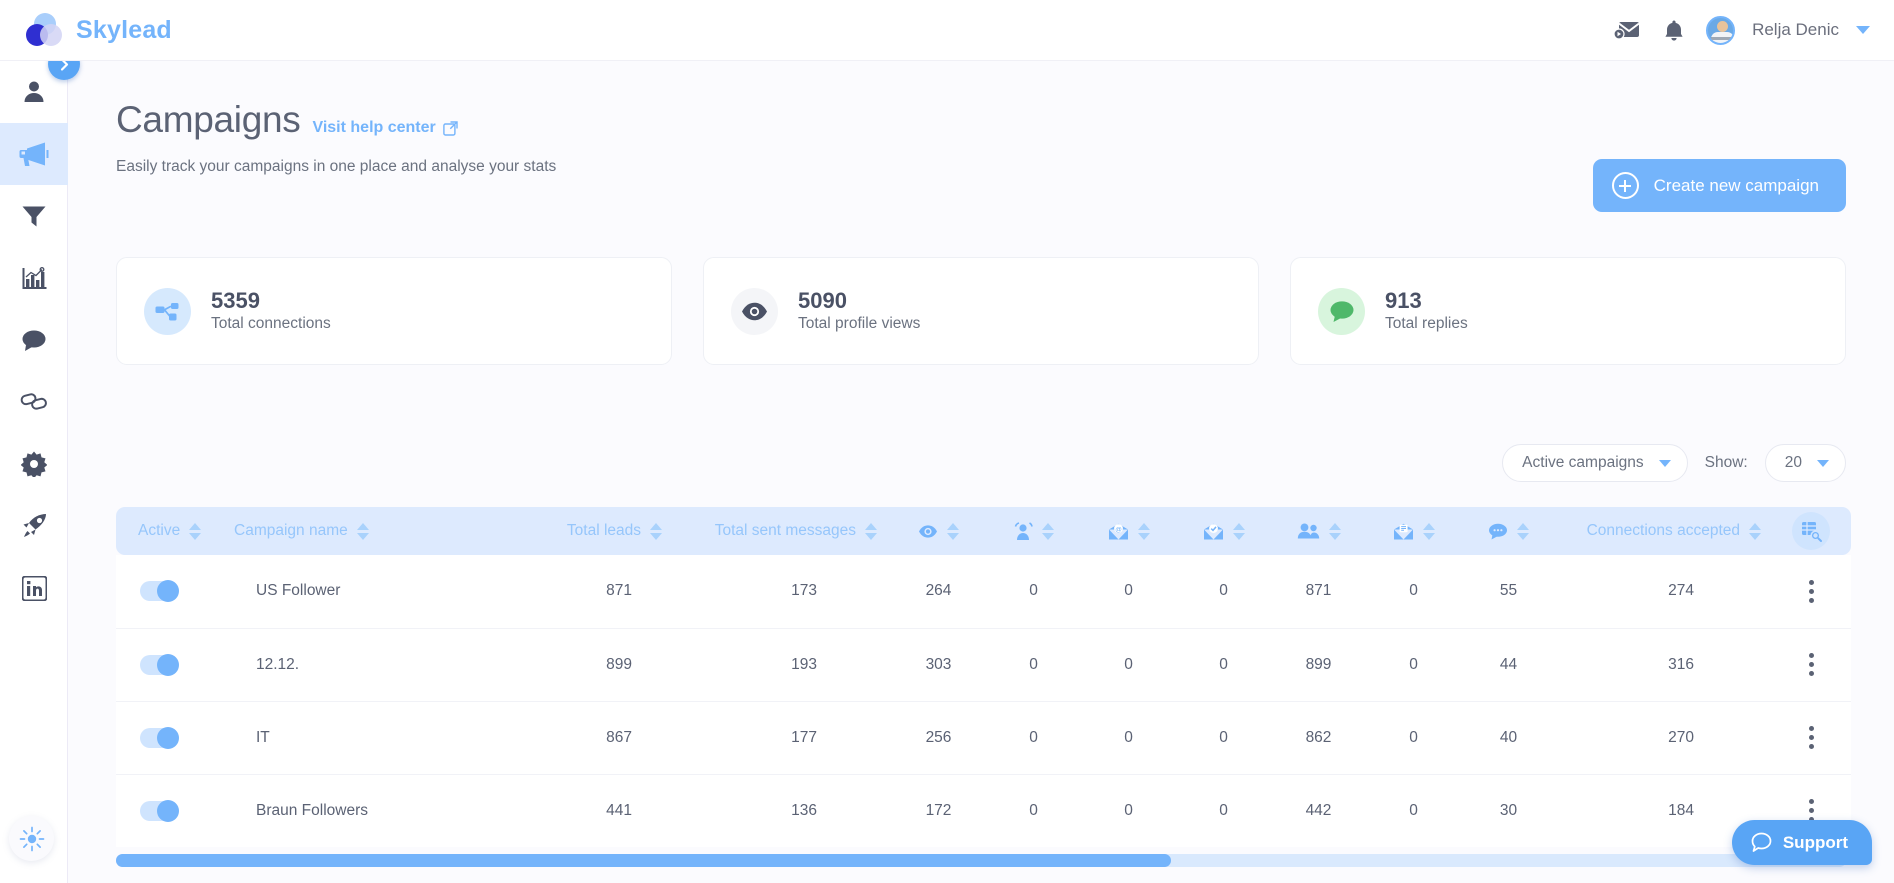  Describe the element at coordinates (1805, 463) in the screenshot. I see `show-count-dropdown: 20` at that location.